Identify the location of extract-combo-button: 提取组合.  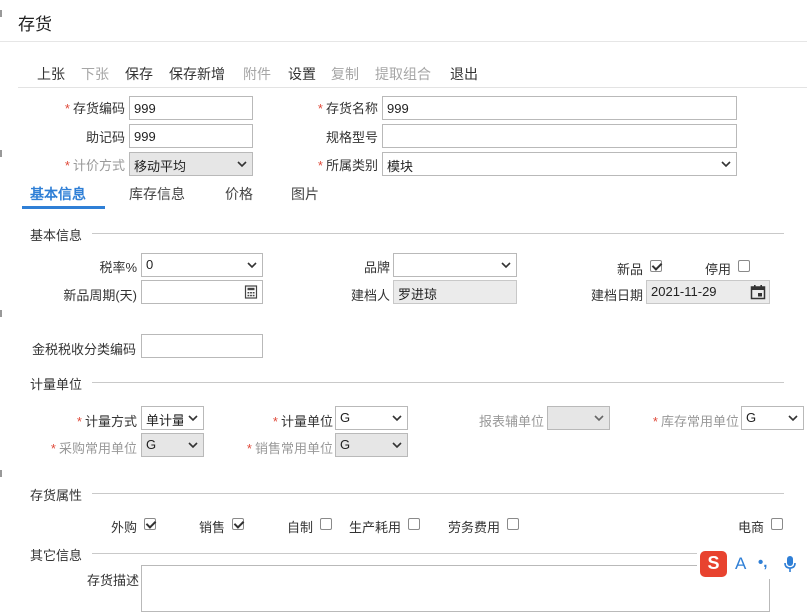
(403, 74).